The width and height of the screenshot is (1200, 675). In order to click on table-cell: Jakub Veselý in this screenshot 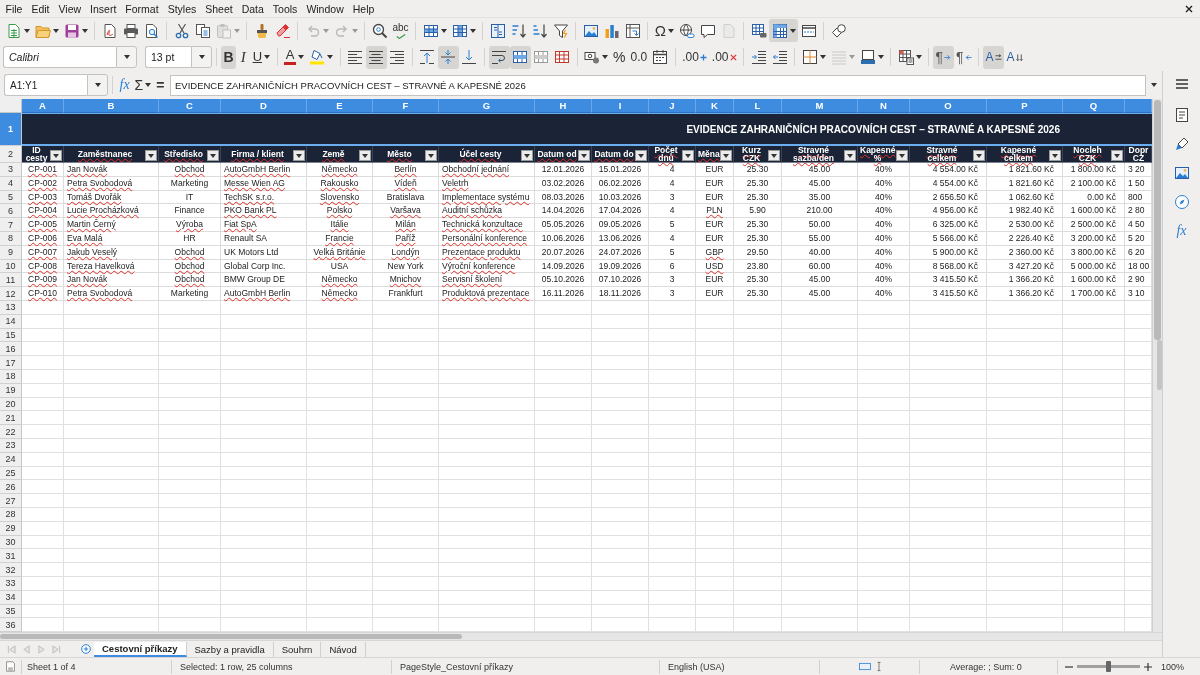, I will do `click(111, 252)`.